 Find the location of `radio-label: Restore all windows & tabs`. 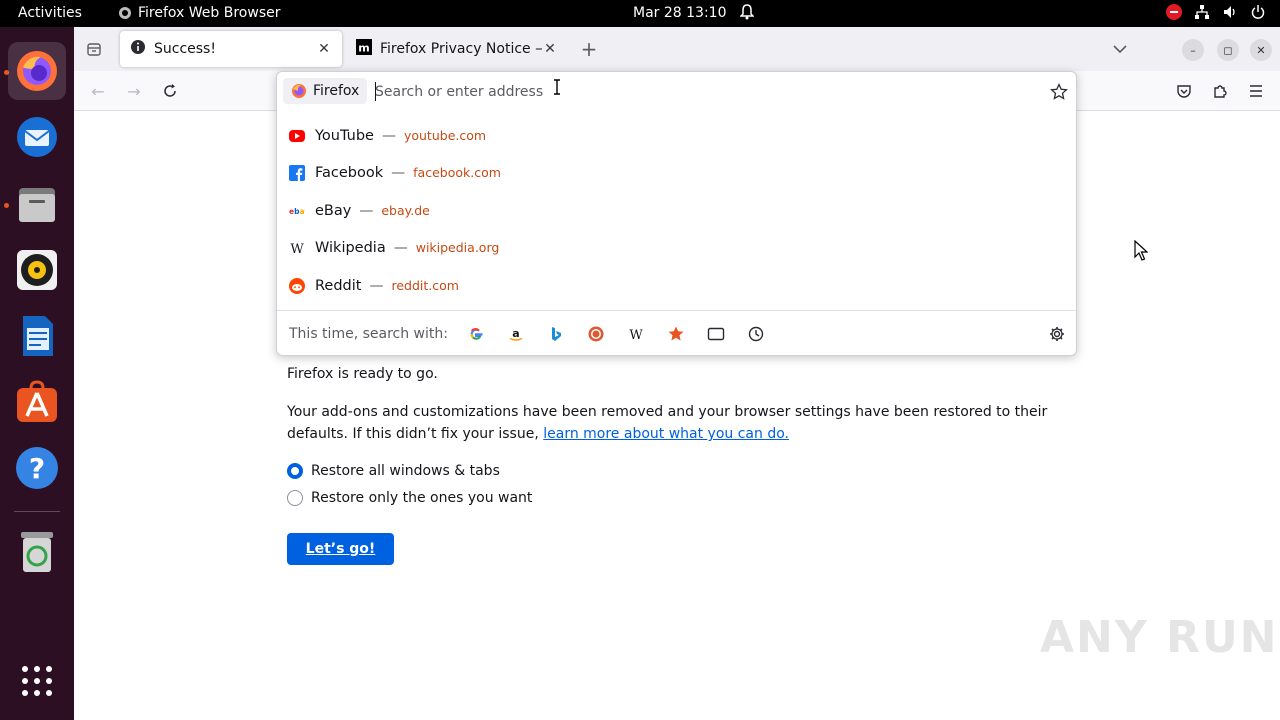

radio-label: Restore all windows & tabs is located at coordinates (405, 471).